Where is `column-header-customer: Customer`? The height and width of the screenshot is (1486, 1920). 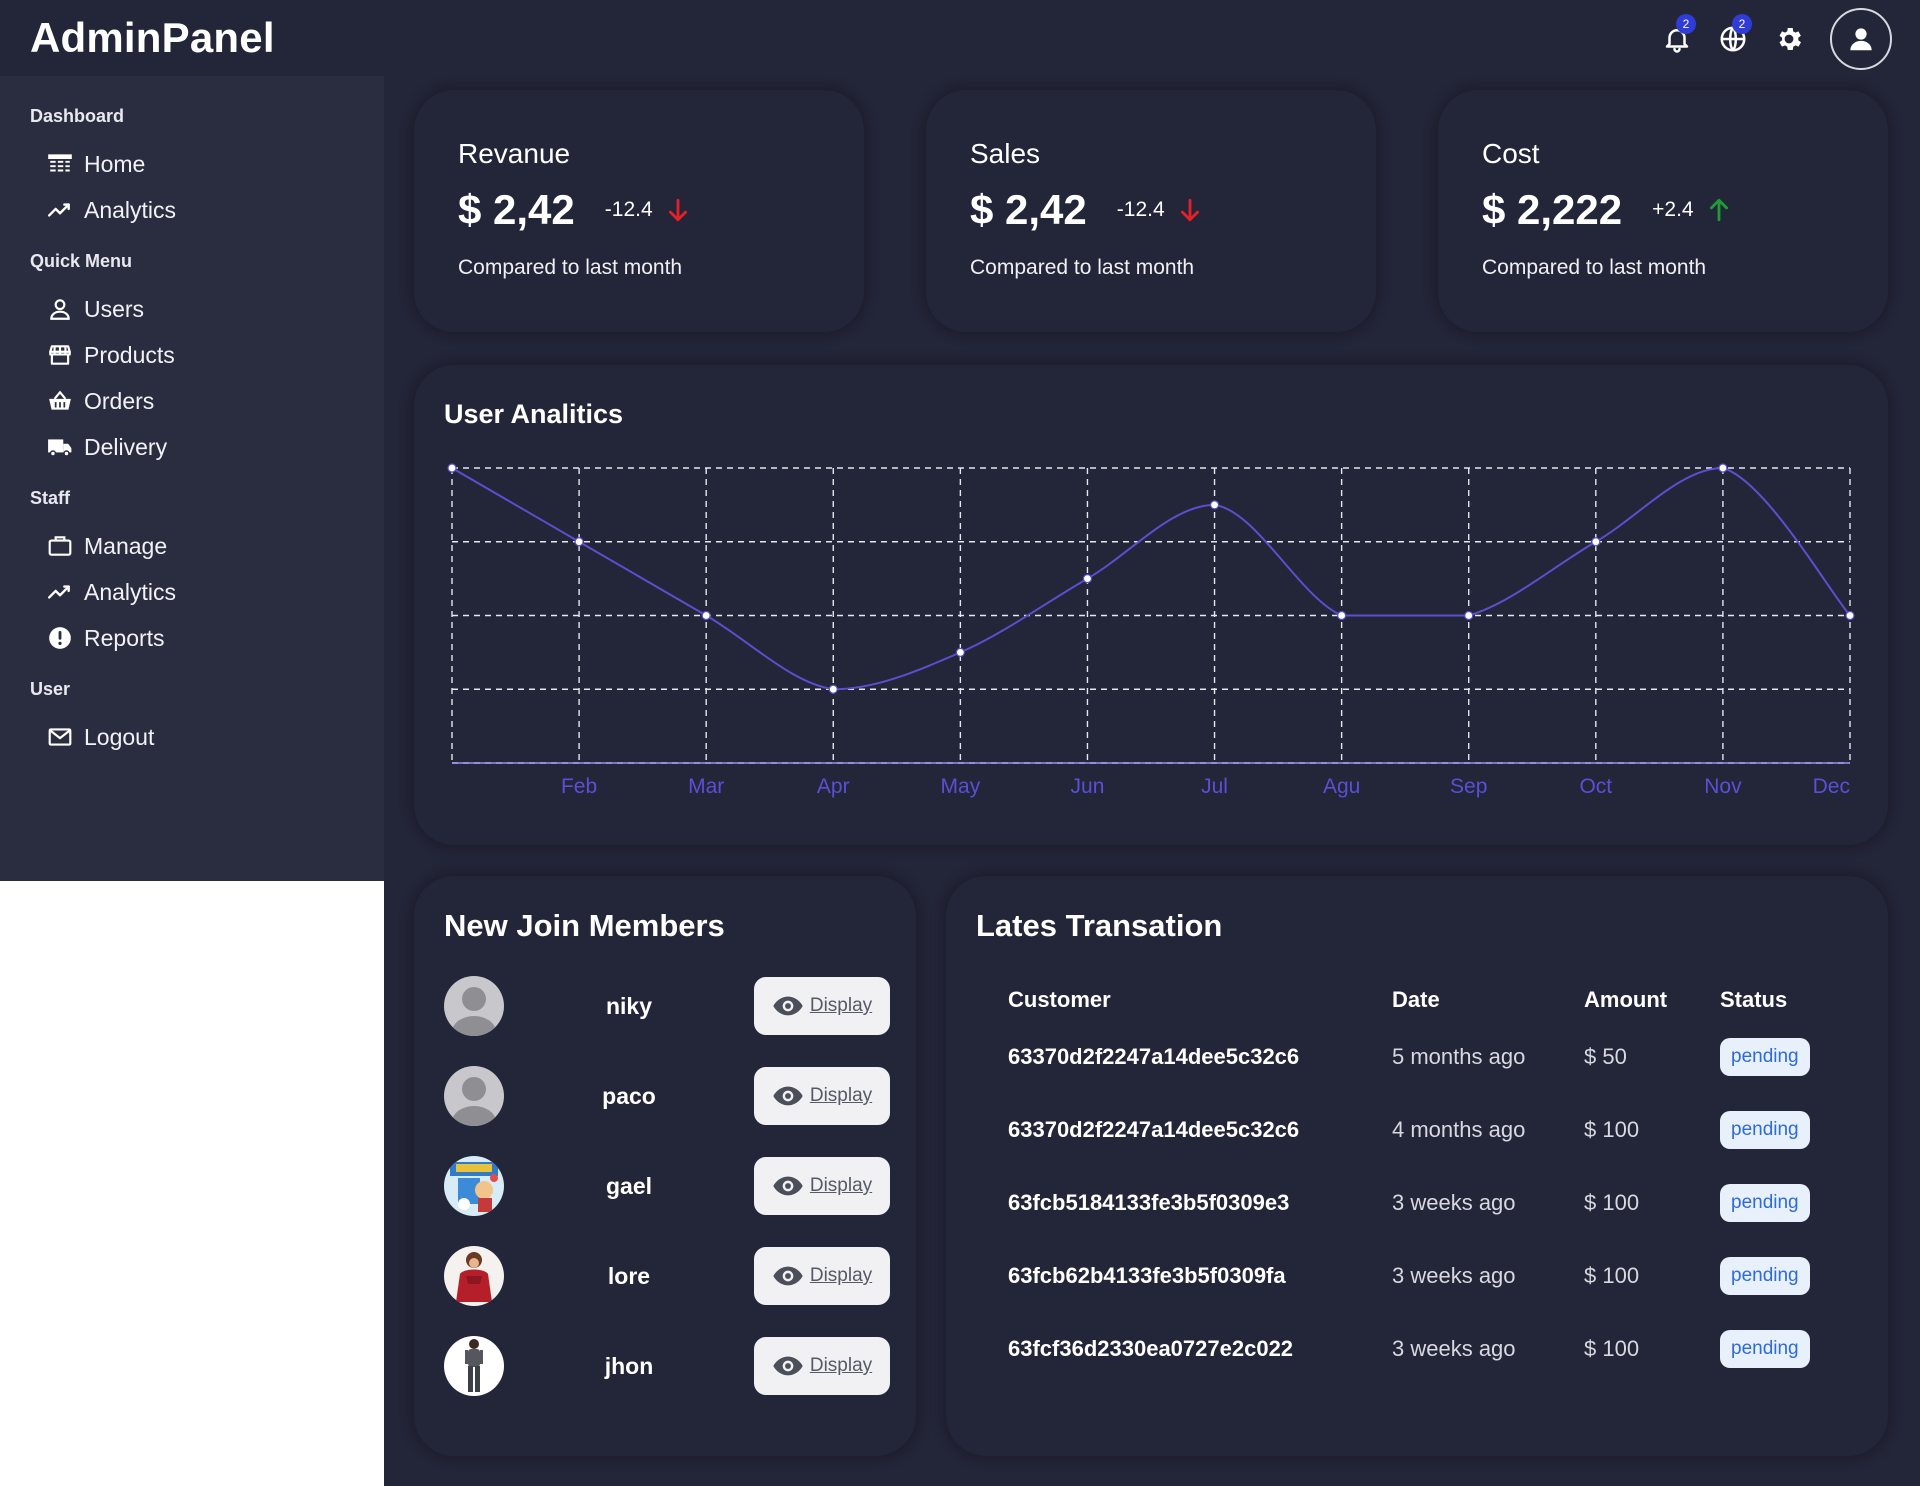
column-header-customer: Customer is located at coordinates (1059, 999).